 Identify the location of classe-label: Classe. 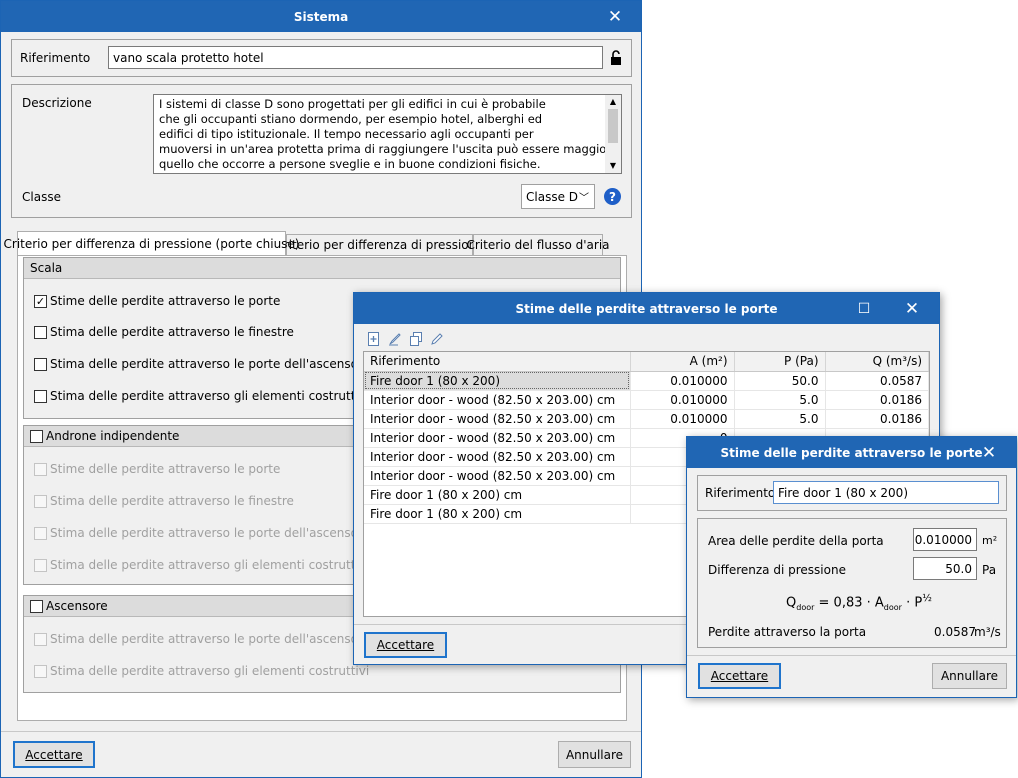
(41, 197).